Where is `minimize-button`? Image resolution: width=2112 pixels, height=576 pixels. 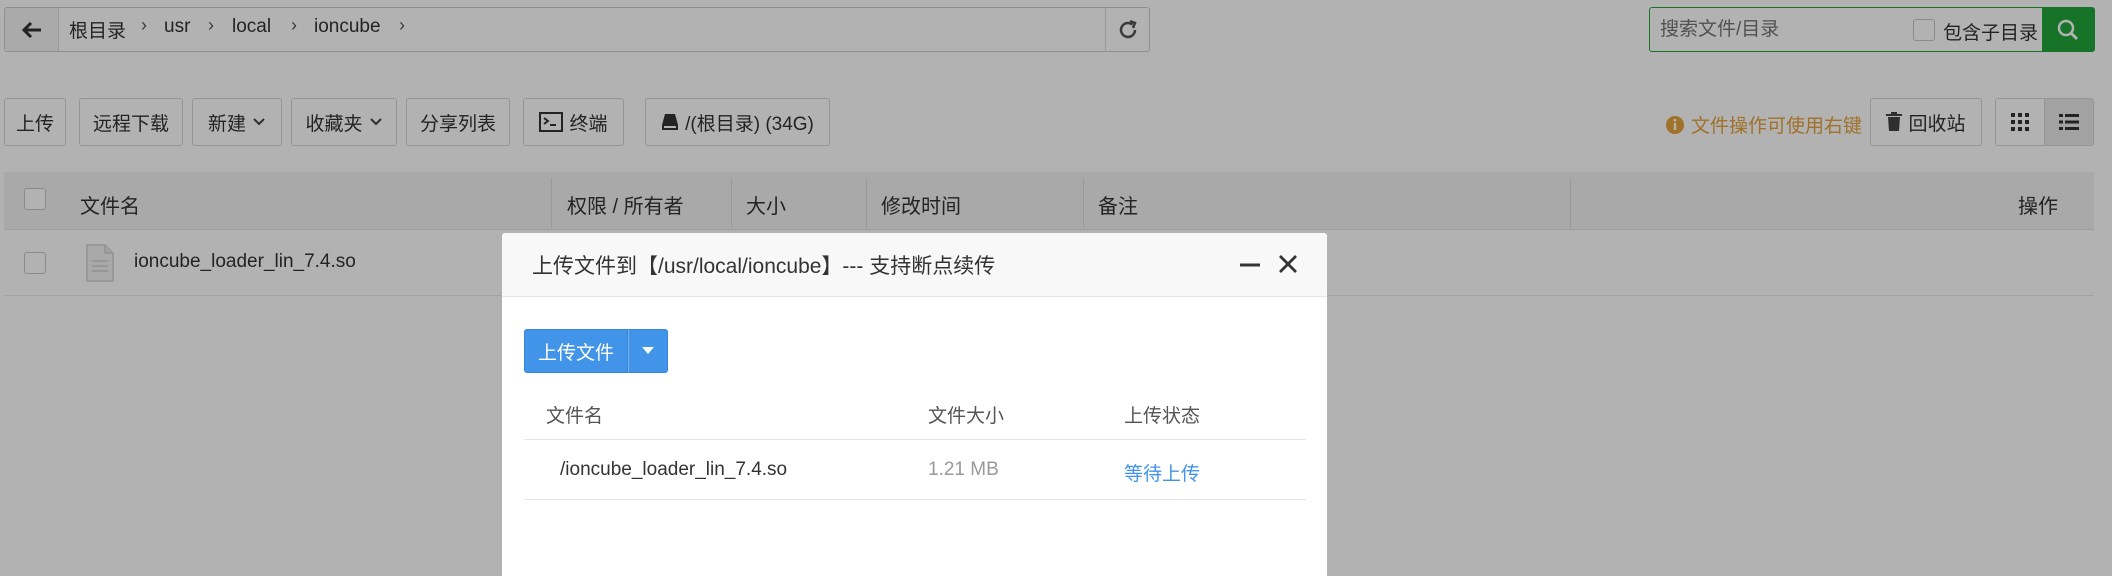
minimize-button is located at coordinates (1250, 264).